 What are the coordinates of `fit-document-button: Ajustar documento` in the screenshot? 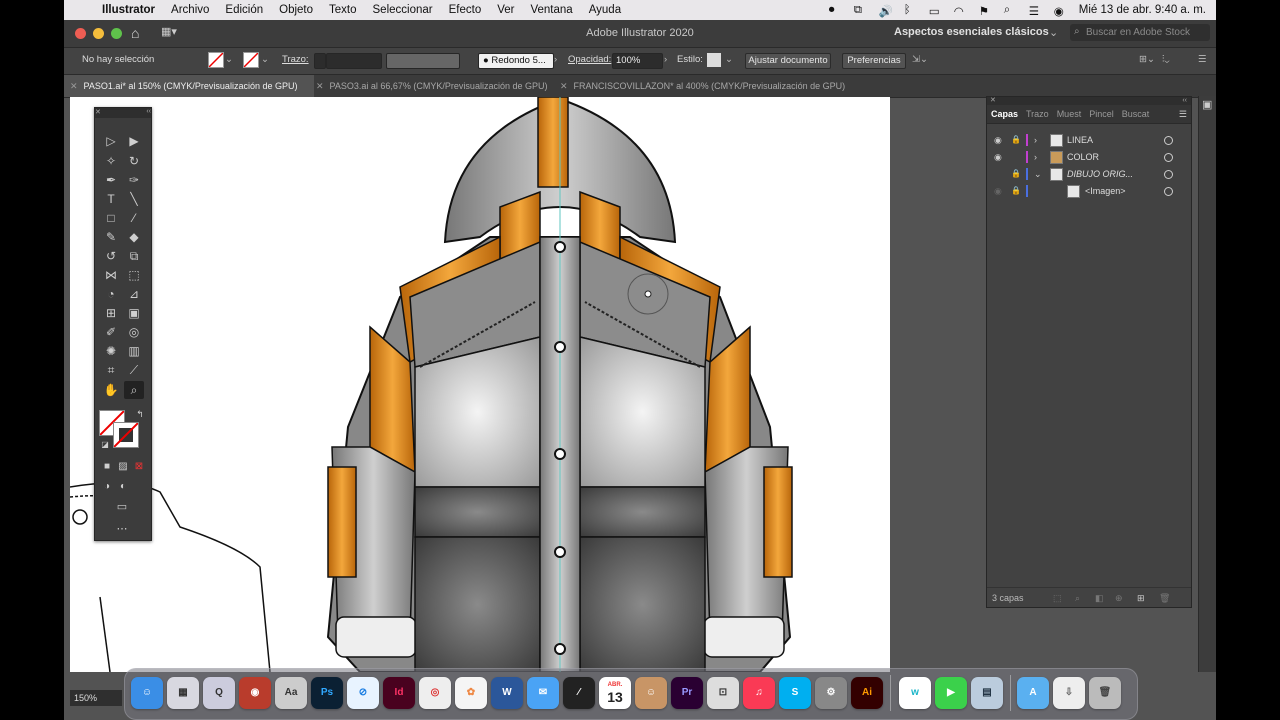 It's located at (788, 61).